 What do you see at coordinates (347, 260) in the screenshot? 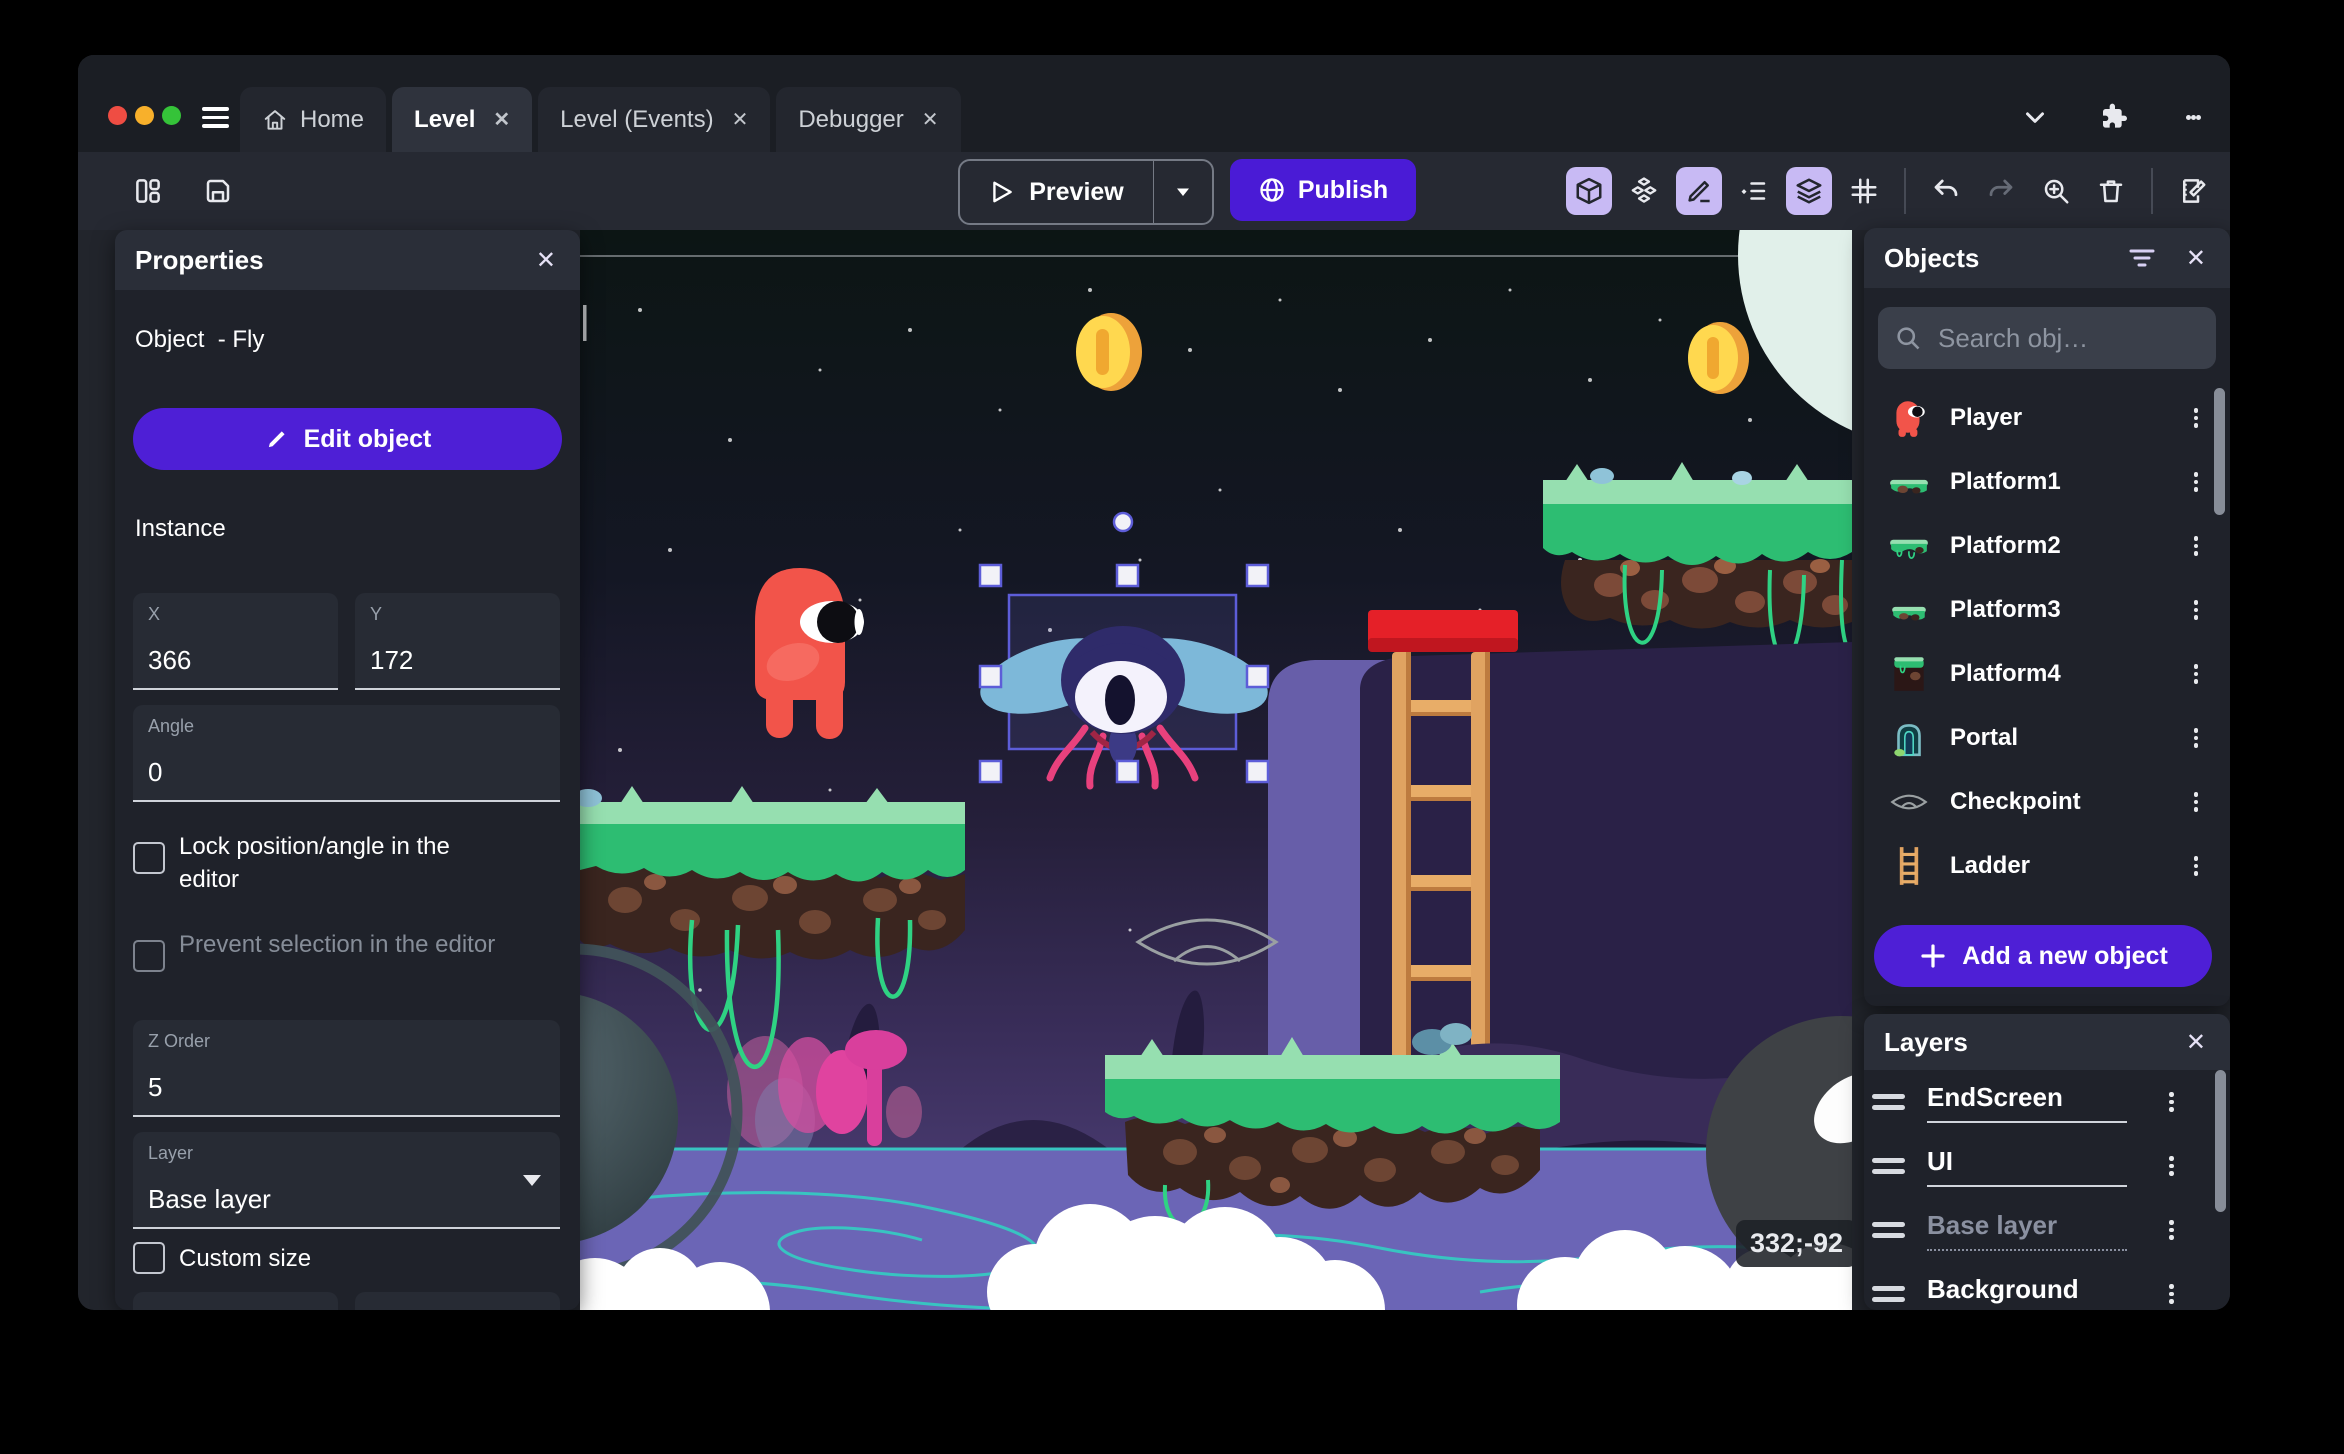
I see `properties-panel-header: Properties ✕` at bounding box center [347, 260].